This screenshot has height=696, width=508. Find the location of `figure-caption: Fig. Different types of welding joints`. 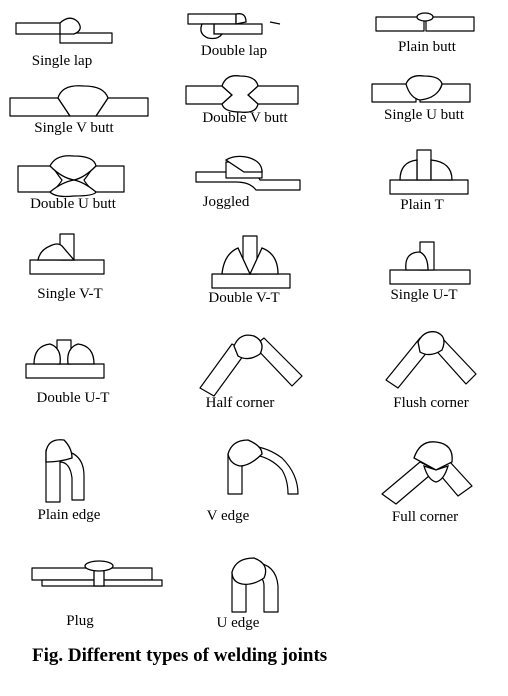

figure-caption: Fig. Different types of welding joints is located at coordinates (180, 655).